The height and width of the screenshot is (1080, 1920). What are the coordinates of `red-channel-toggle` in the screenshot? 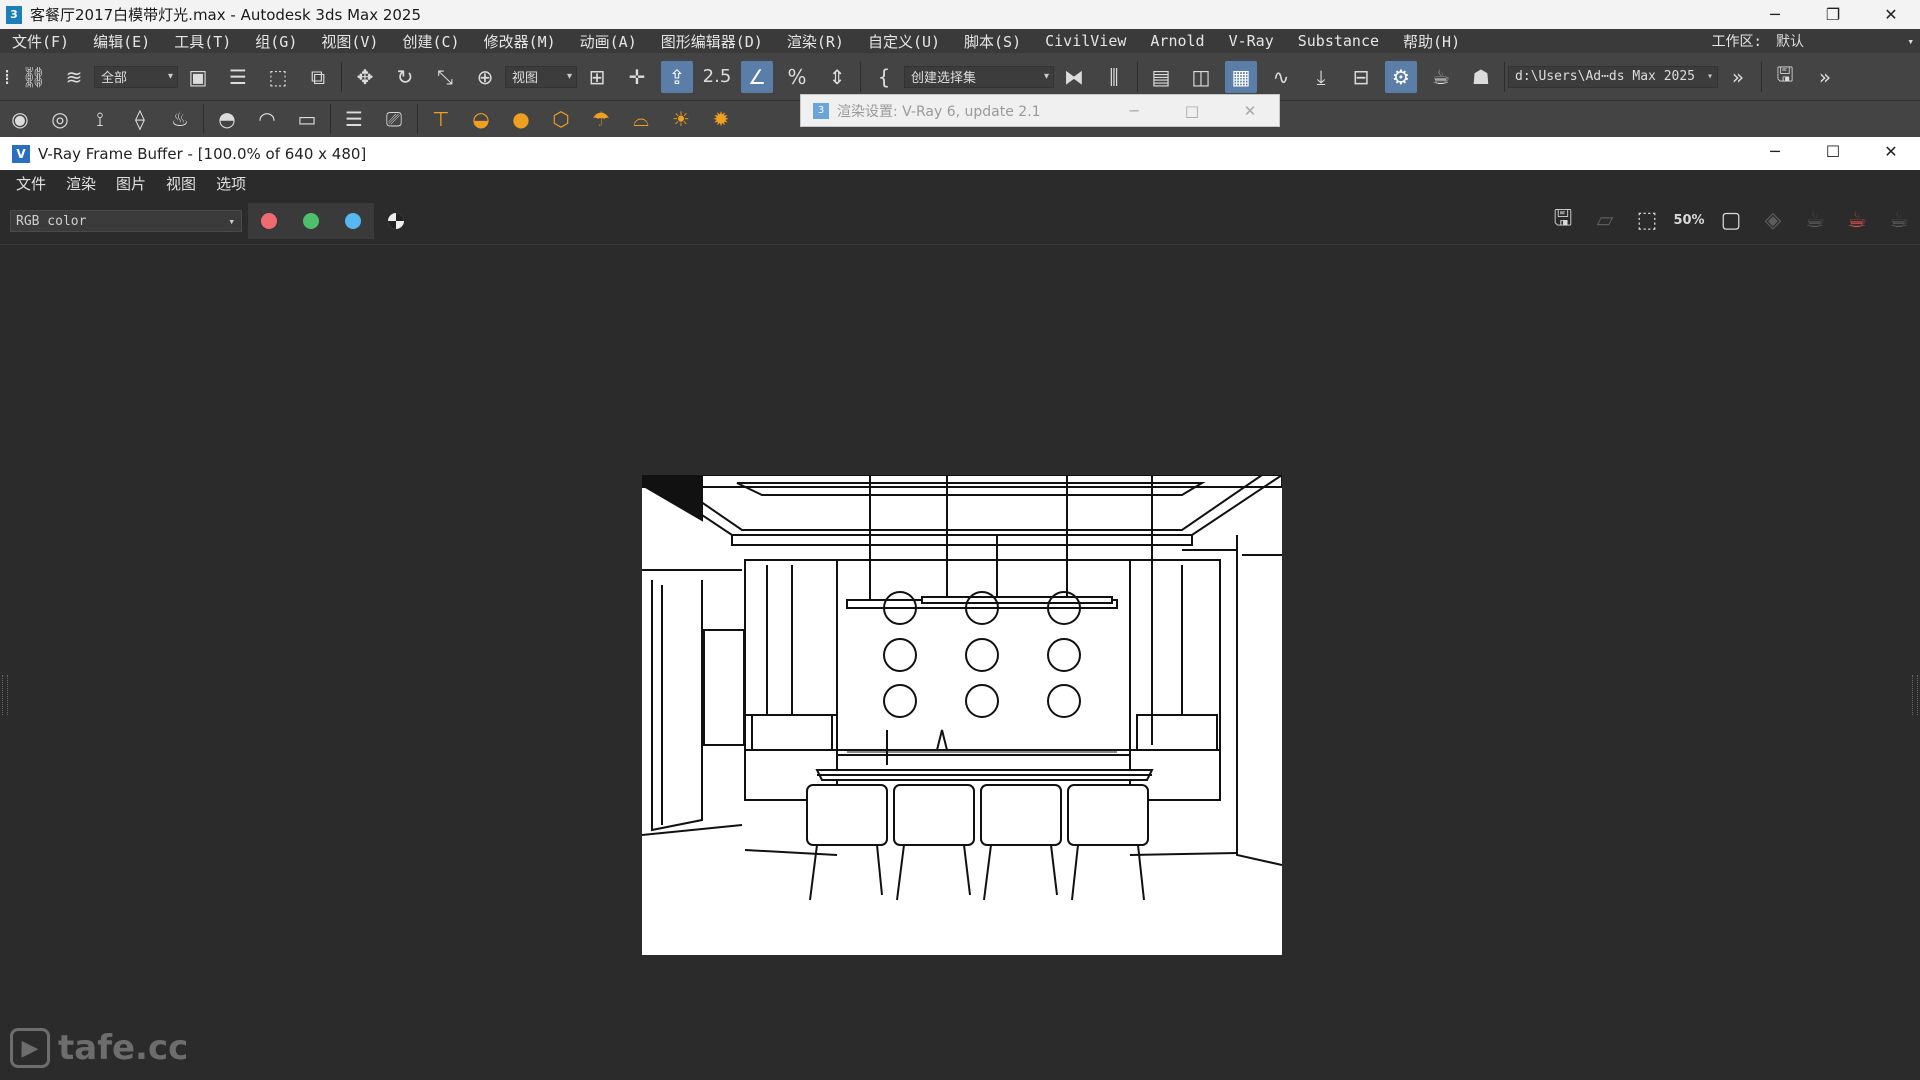 It's located at (269, 221).